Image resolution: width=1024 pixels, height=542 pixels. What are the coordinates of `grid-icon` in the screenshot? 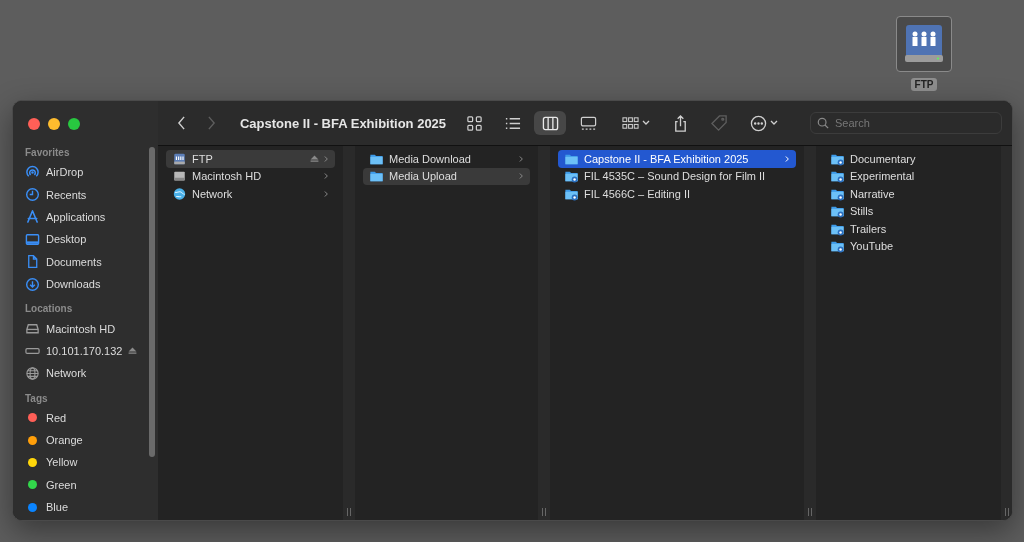 It's located at (630, 122).